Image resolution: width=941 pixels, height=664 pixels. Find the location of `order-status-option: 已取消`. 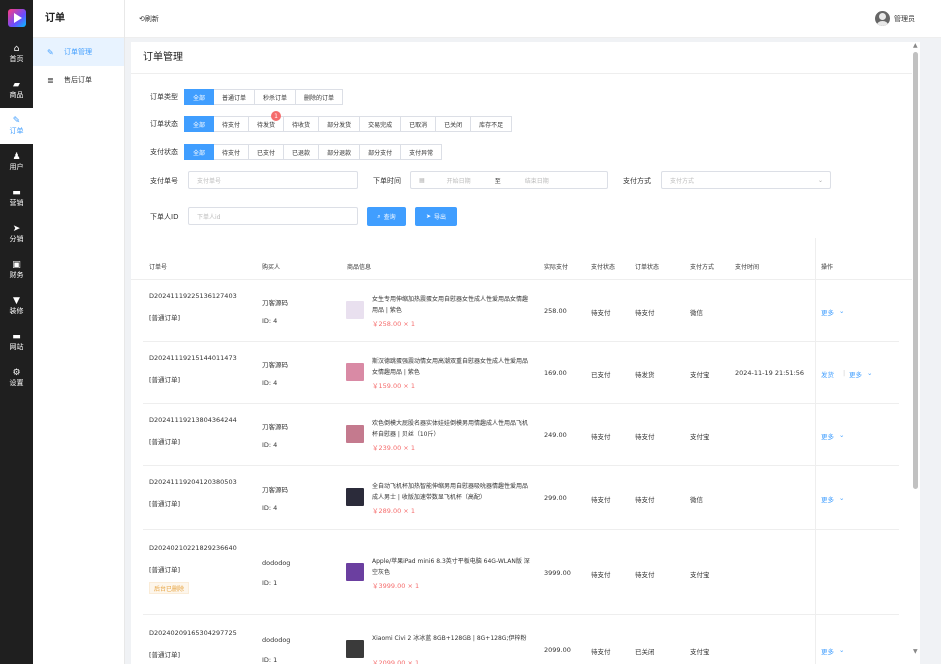

order-status-option: 已取消 is located at coordinates (418, 124).